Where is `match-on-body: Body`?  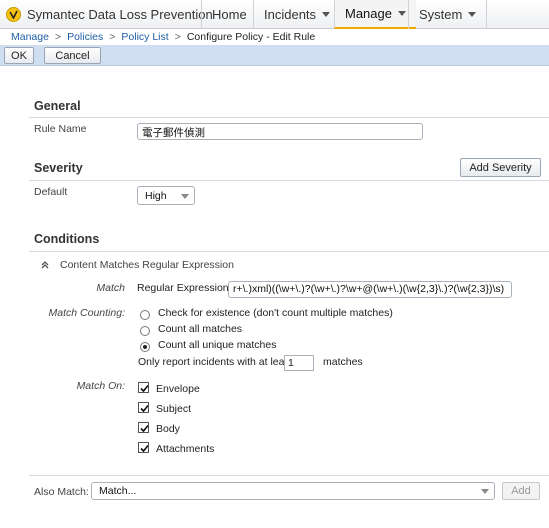
match-on-body: Body is located at coordinates (168, 429).